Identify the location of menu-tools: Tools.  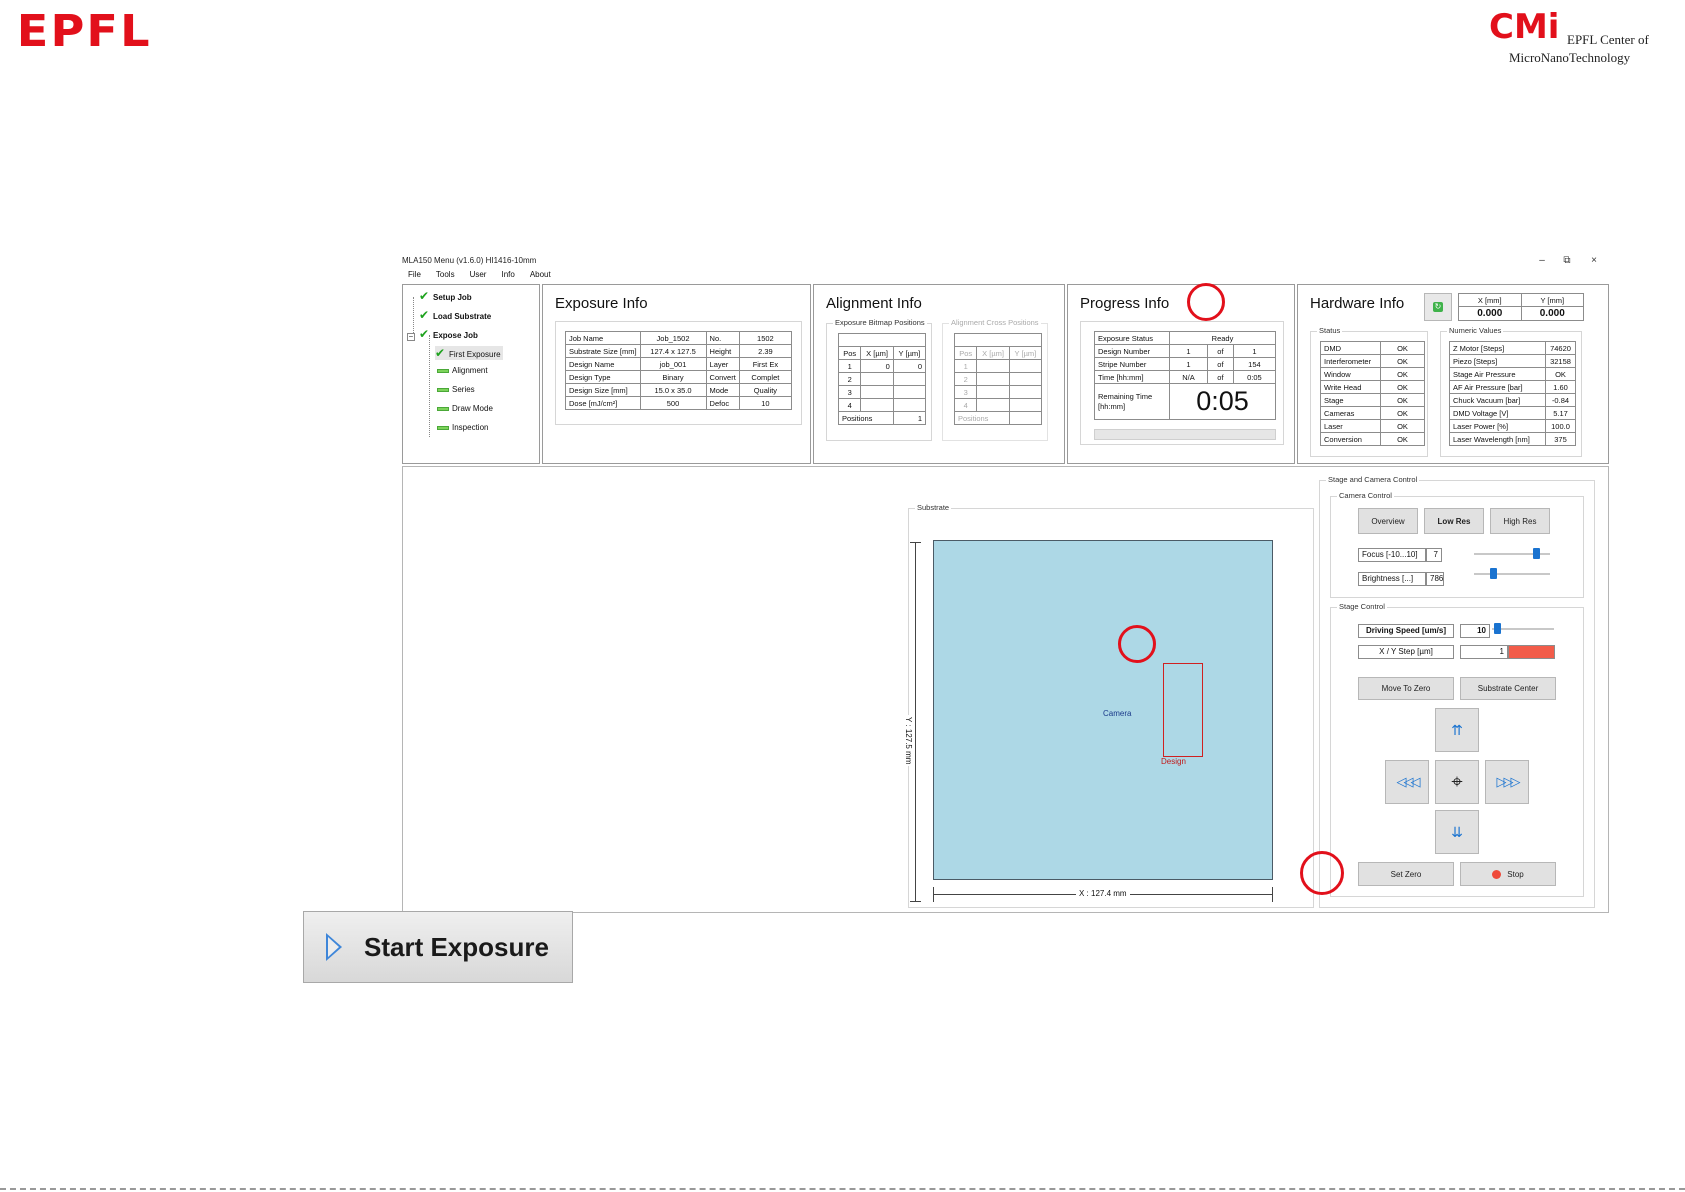
(445, 275).